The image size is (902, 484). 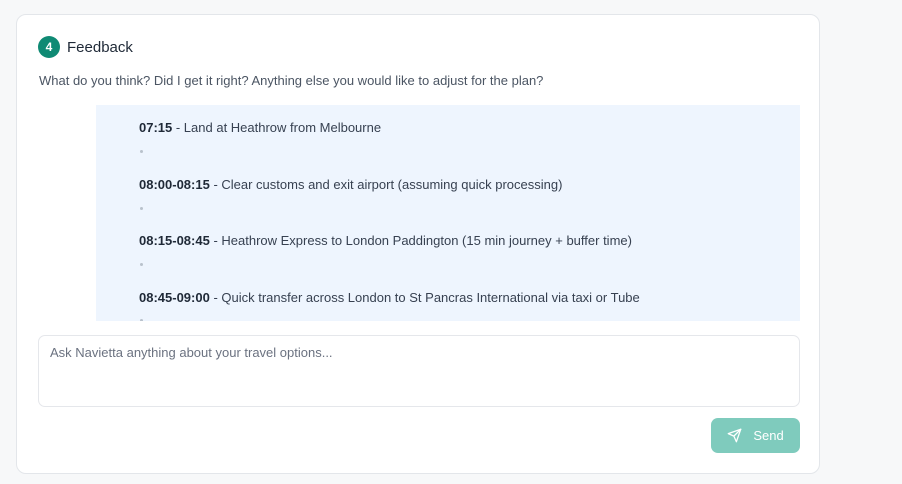 I want to click on send-button: Send, so click(x=755, y=435).